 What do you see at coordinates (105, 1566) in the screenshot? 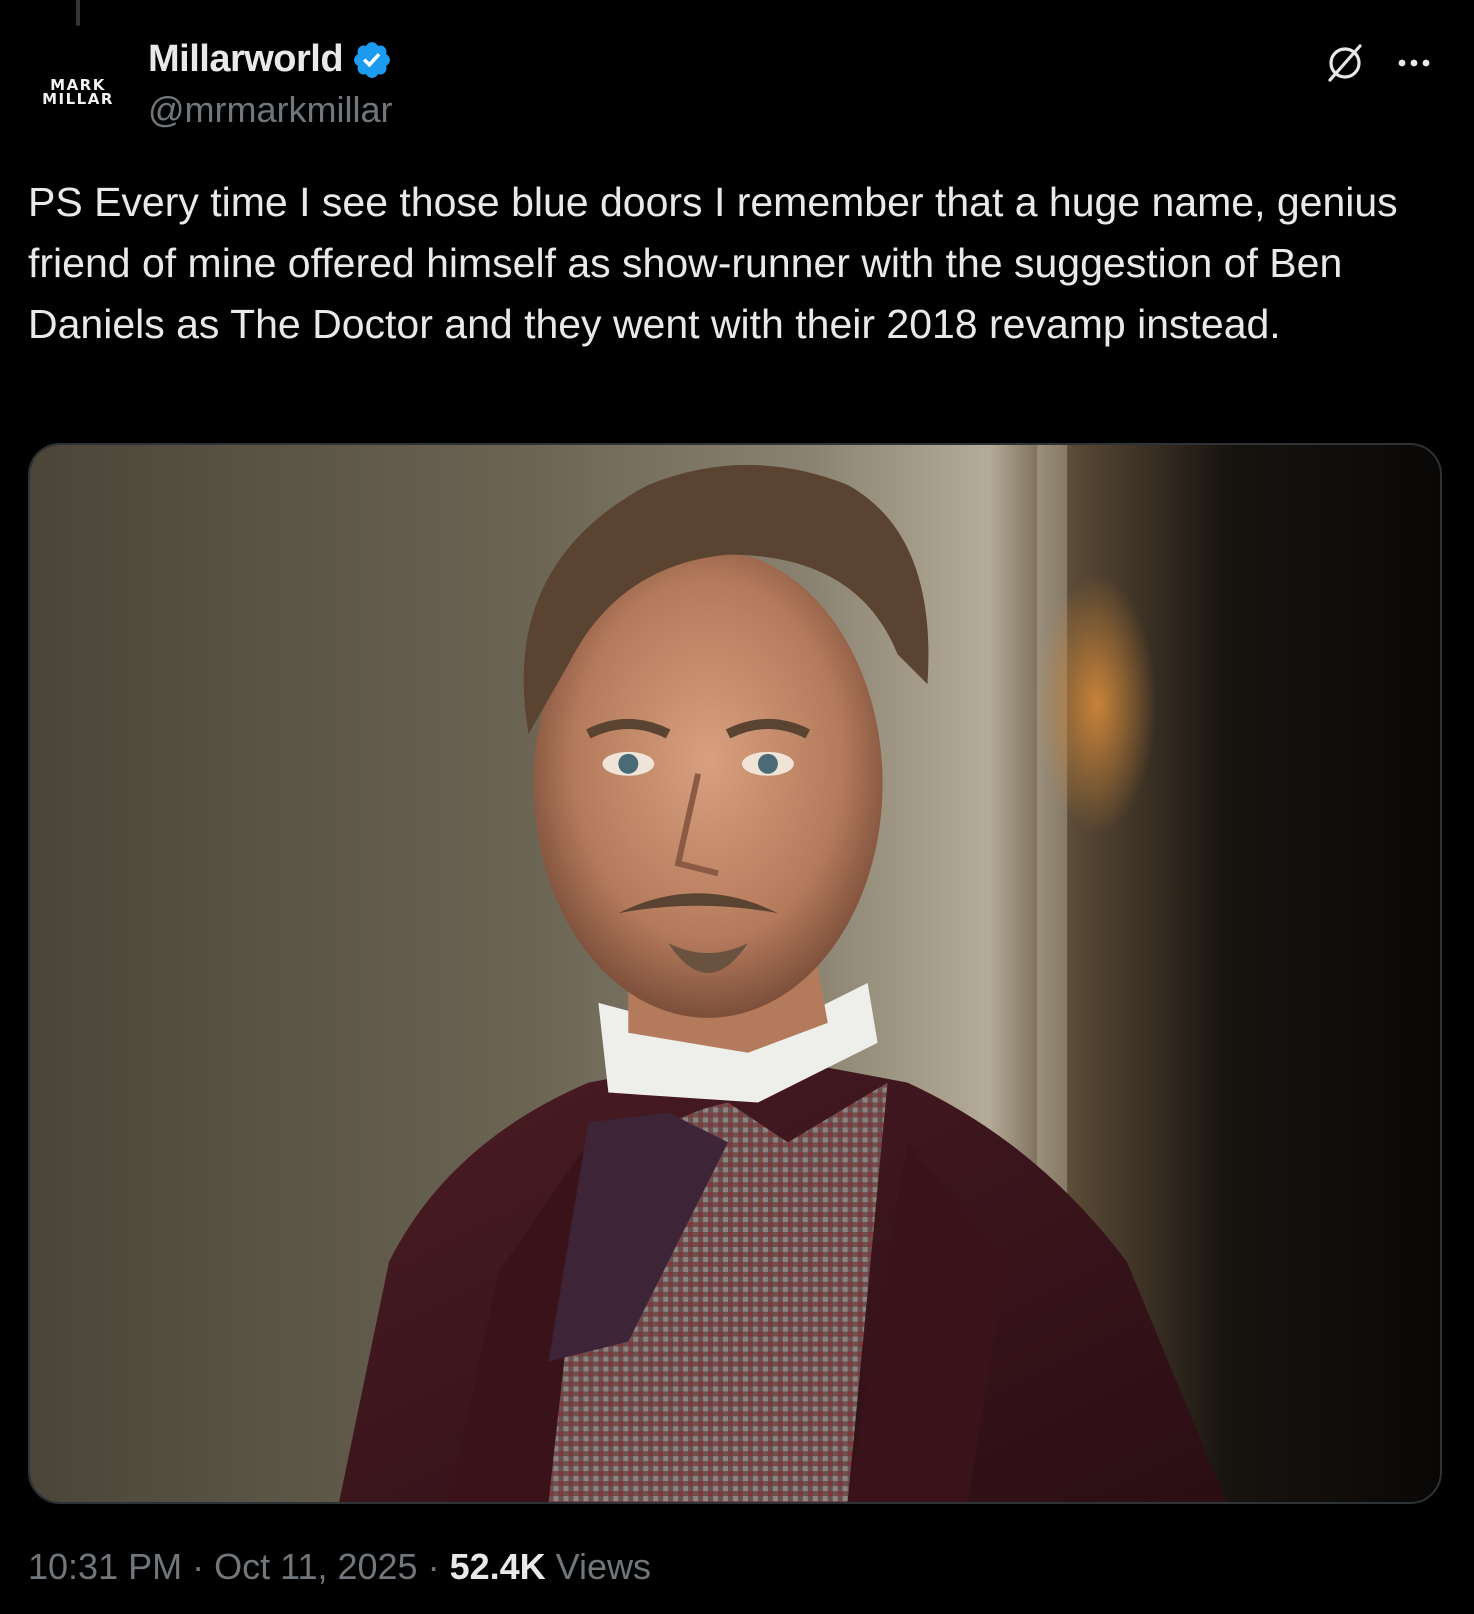
I see `tweet-time: 10:31 PM` at bounding box center [105, 1566].